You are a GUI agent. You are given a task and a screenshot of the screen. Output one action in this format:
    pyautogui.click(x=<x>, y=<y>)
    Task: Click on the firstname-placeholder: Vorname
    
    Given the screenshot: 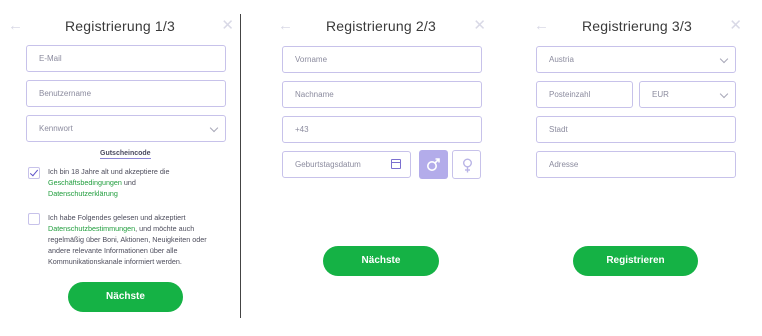 What is the action you would take?
    pyautogui.click(x=311, y=59)
    